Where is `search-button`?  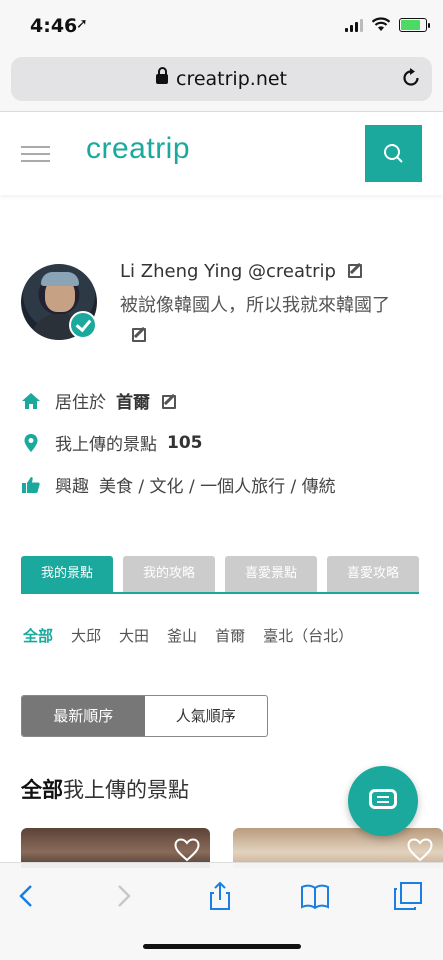 search-button is located at coordinates (393, 153).